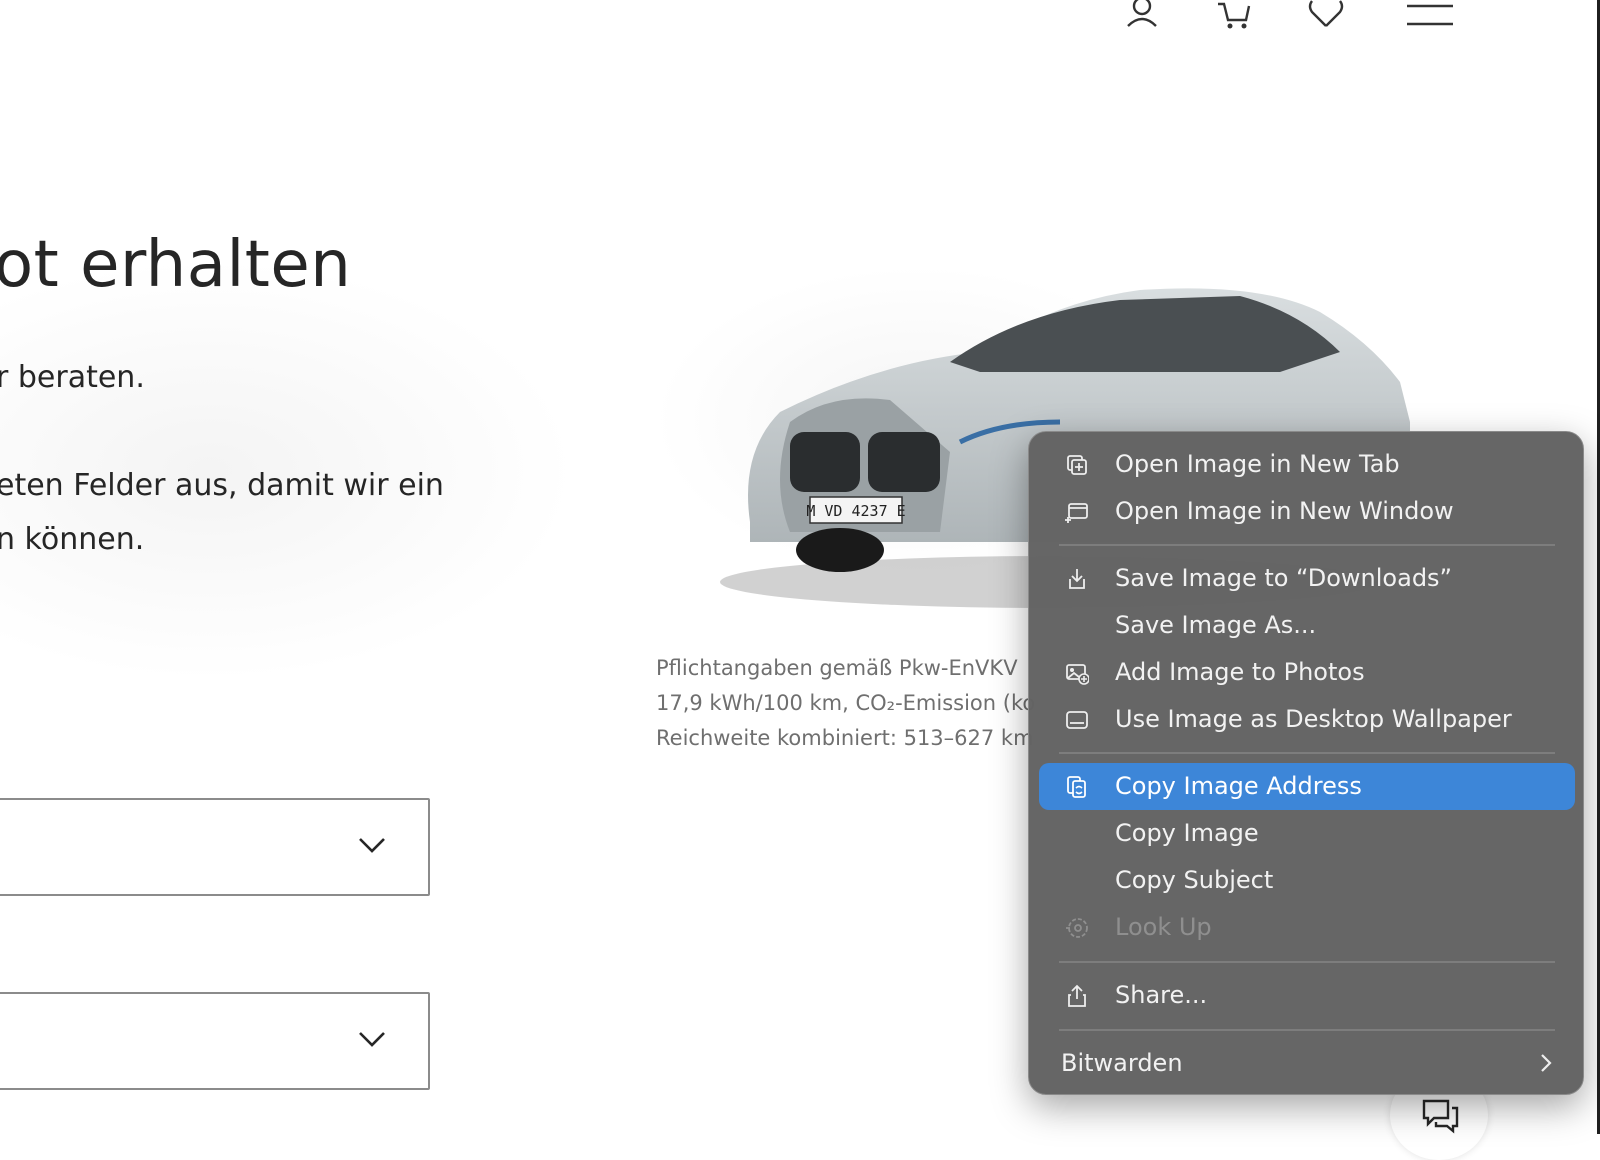 The height and width of the screenshot is (1160, 1600). Describe the element at coordinates (1077, 995) in the screenshot. I see `share-icon` at that location.